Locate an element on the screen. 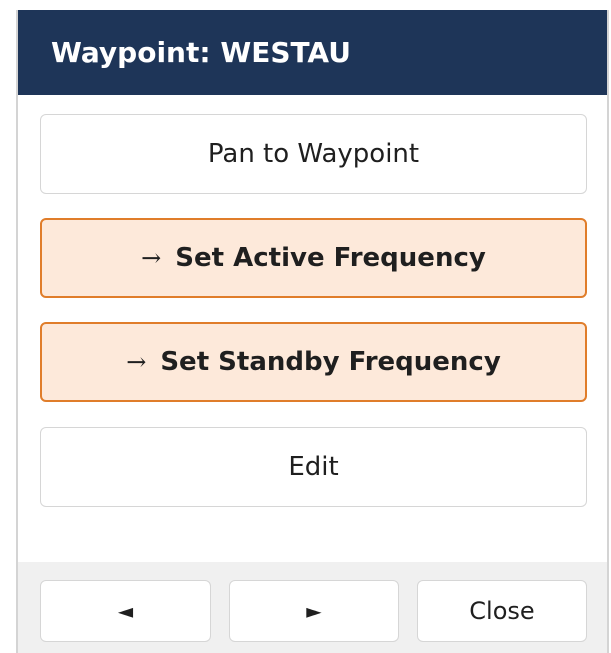  close-label: Close is located at coordinates (502, 611).